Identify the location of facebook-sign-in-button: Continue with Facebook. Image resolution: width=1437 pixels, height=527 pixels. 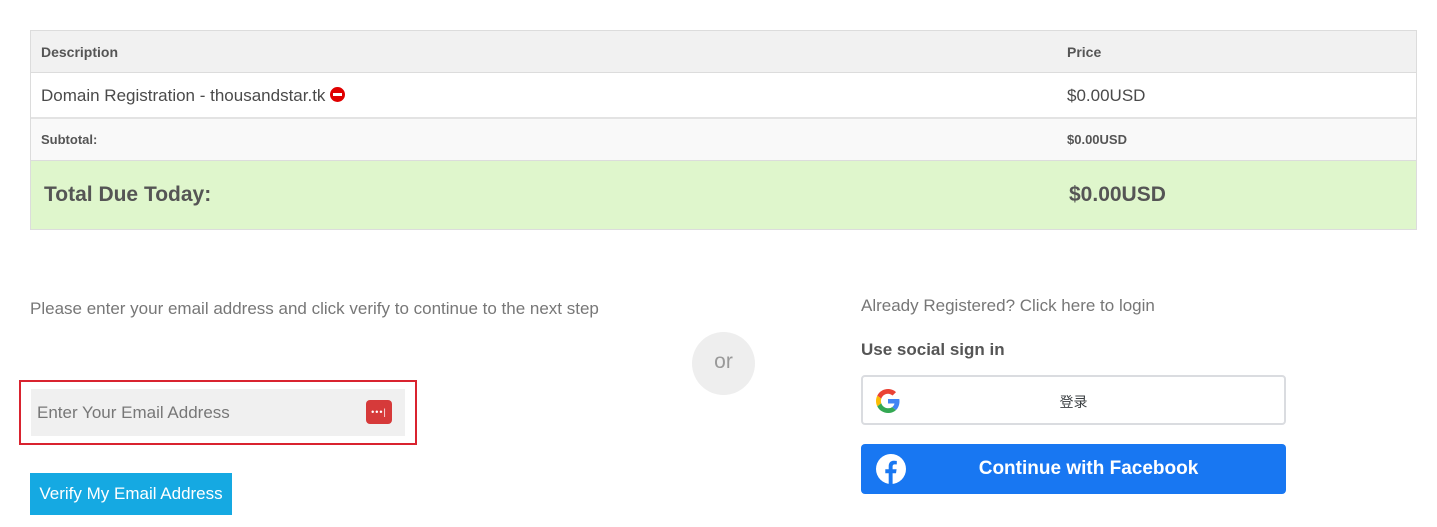
(1073, 469).